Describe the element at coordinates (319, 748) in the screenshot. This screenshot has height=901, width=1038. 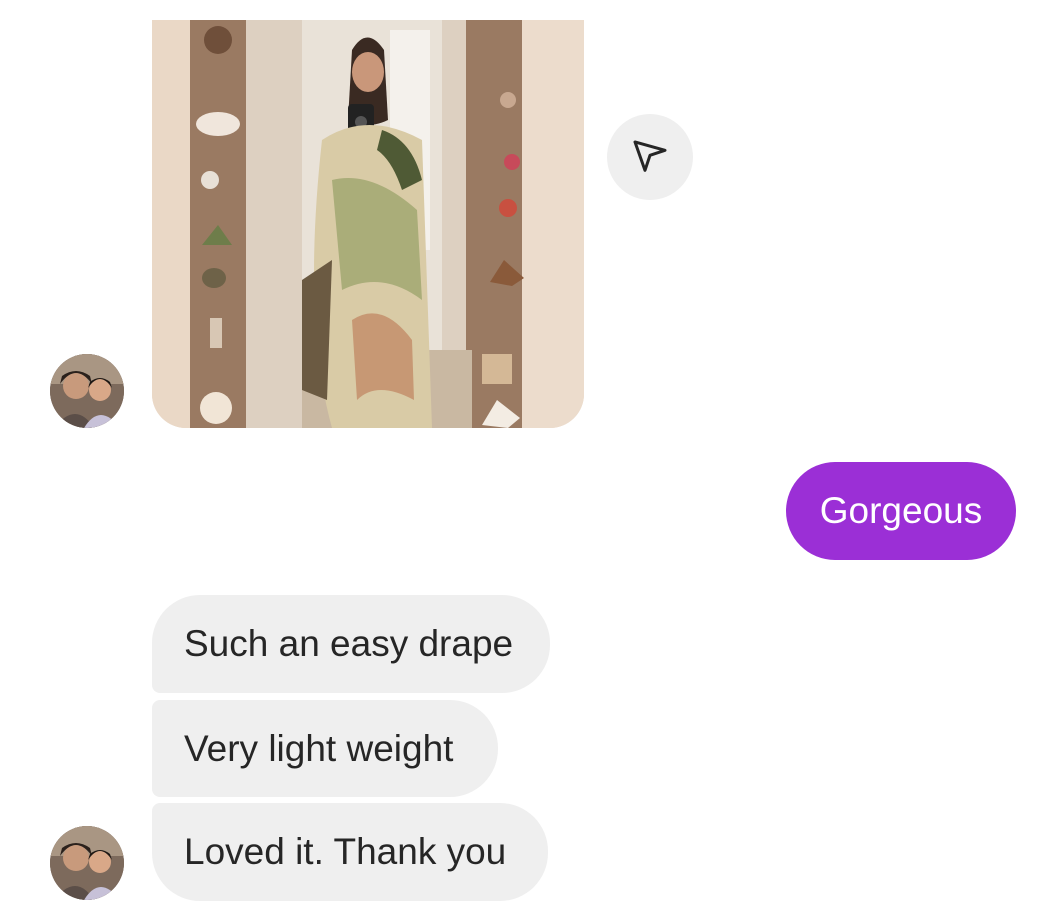
I see `message-text: Very light weight` at that location.